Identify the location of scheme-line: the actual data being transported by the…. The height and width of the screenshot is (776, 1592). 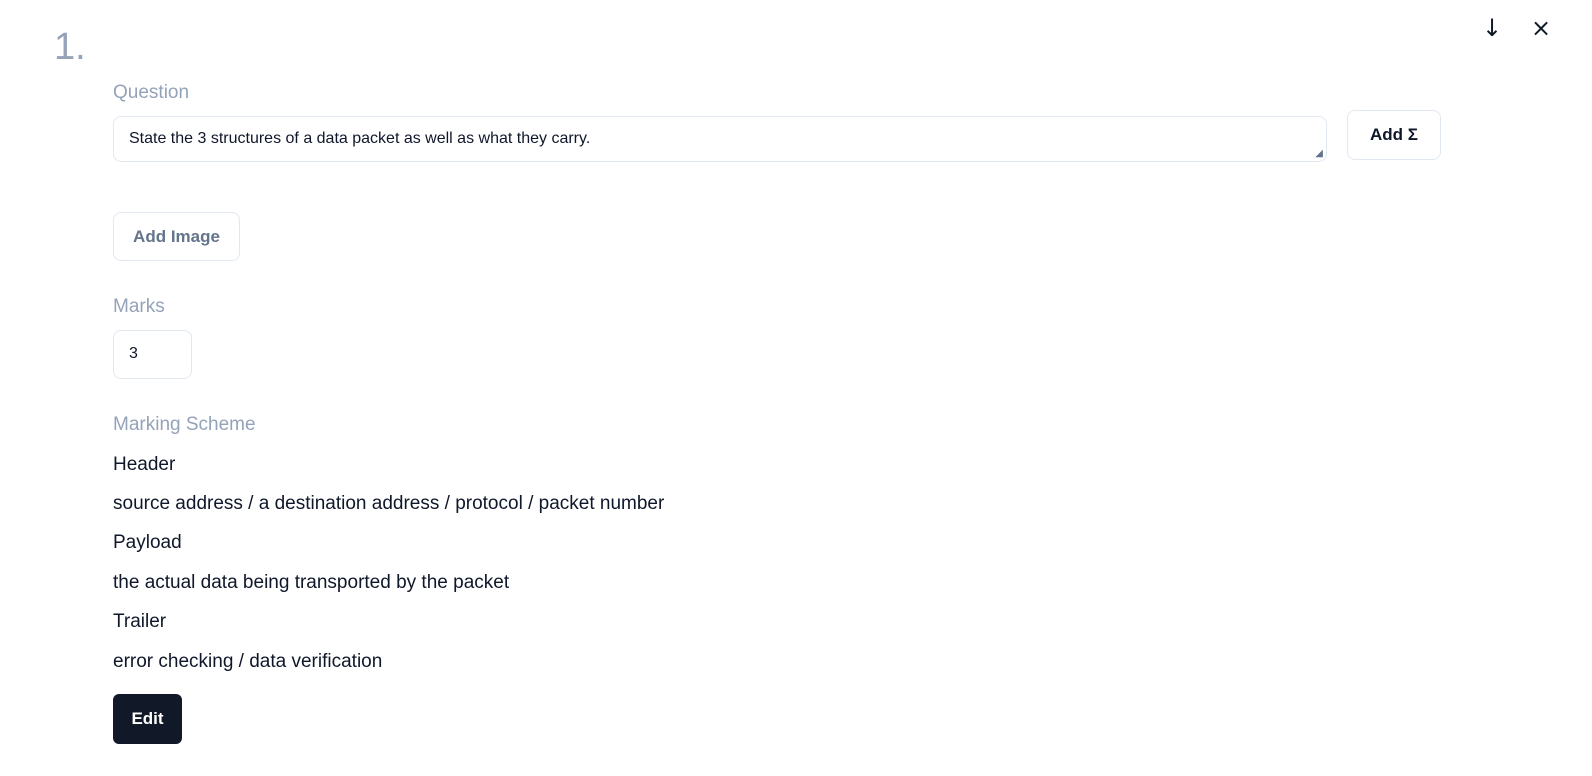
(311, 582).